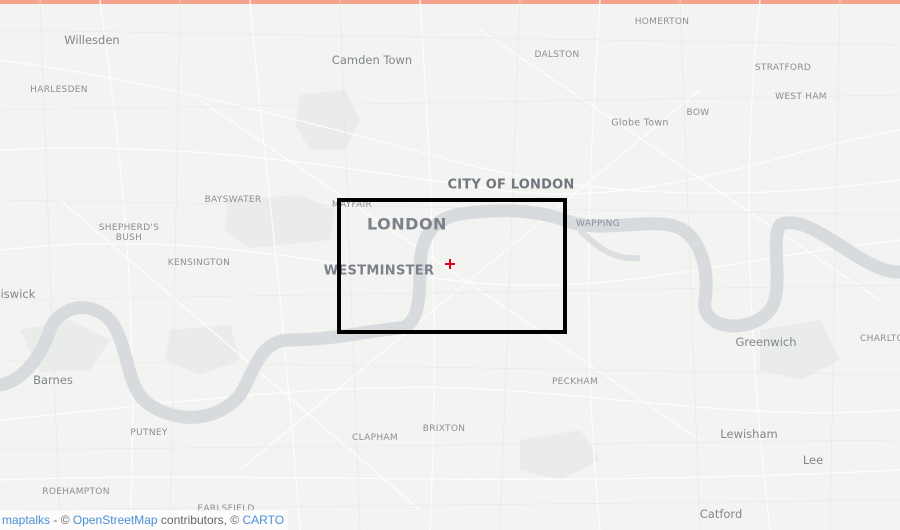  What do you see at coordinates (200, 520) in the screenshot?
I see `attribution-contributors: contributors, ©` at bounding box center [200, 520].